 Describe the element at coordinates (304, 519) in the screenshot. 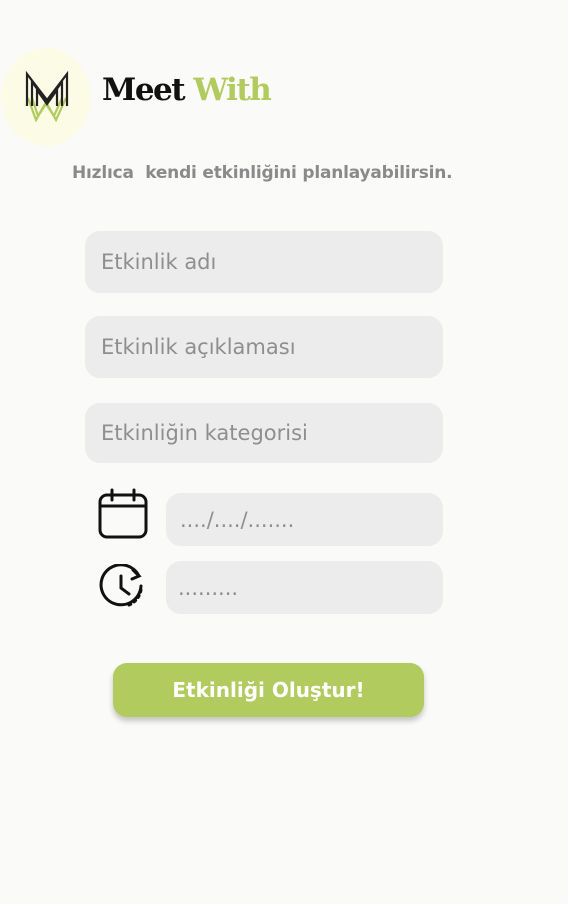

I see `event-date-input` at that location.